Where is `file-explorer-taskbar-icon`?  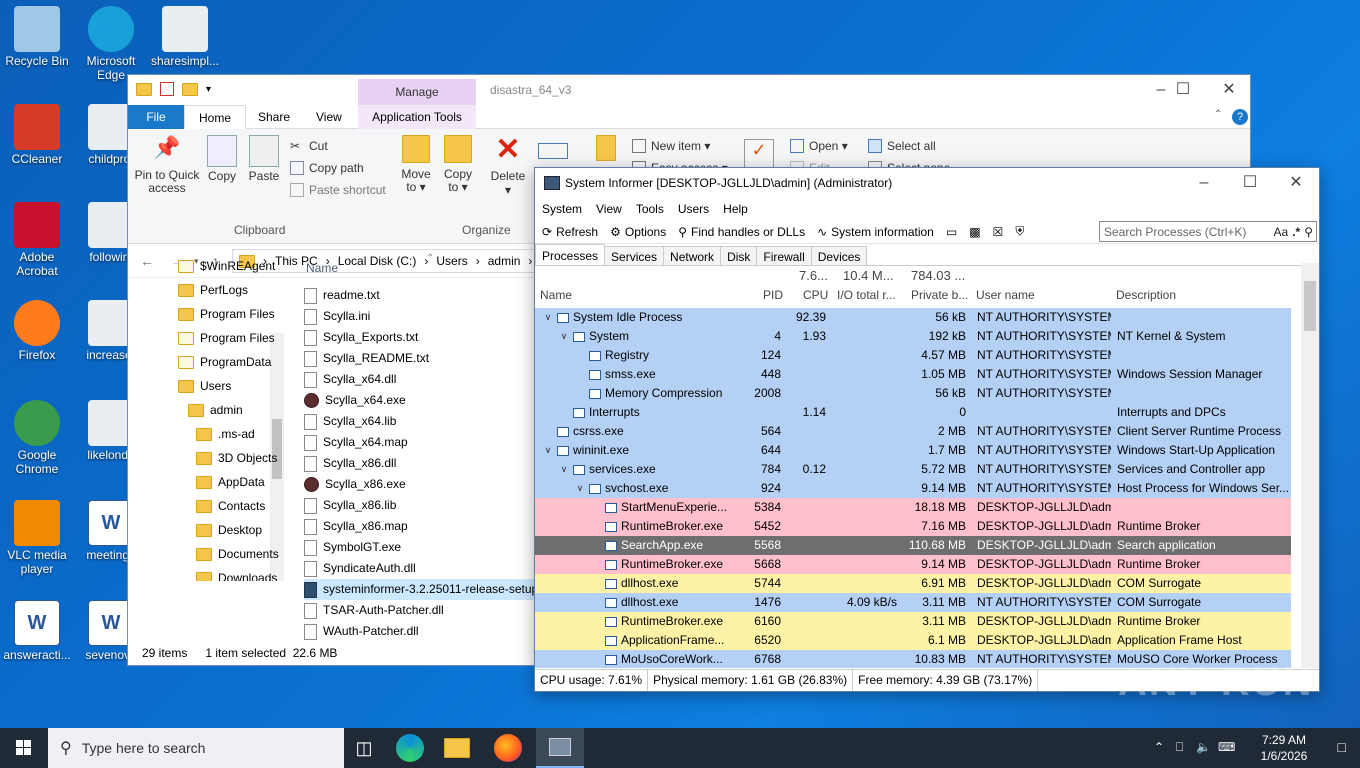 file-explorer-taskbar-icon is located at coordinates (458, 748).